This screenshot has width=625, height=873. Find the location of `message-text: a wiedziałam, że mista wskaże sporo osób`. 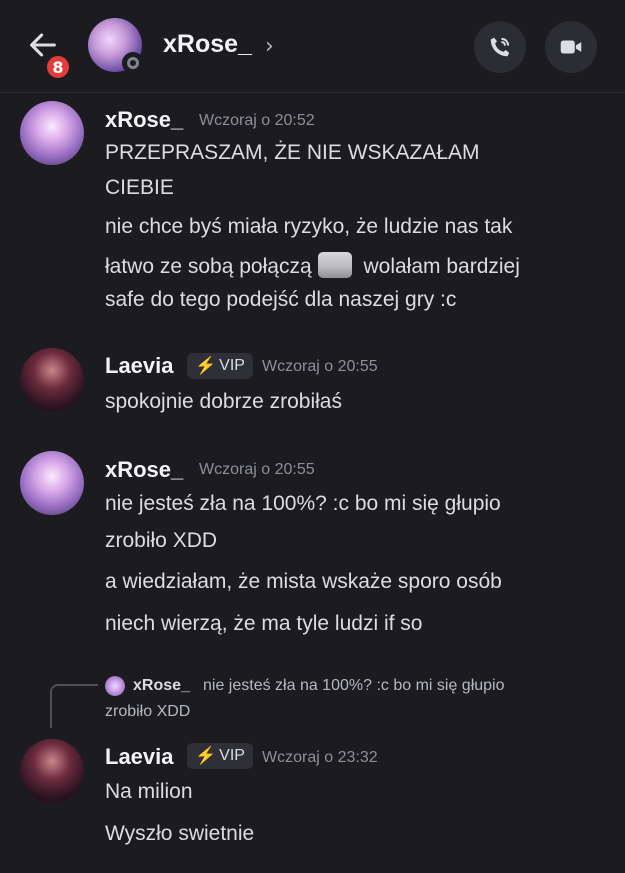

message-text: a wiedziałam, że mista wskaże sporo osób is located at coordinates (303, 581).